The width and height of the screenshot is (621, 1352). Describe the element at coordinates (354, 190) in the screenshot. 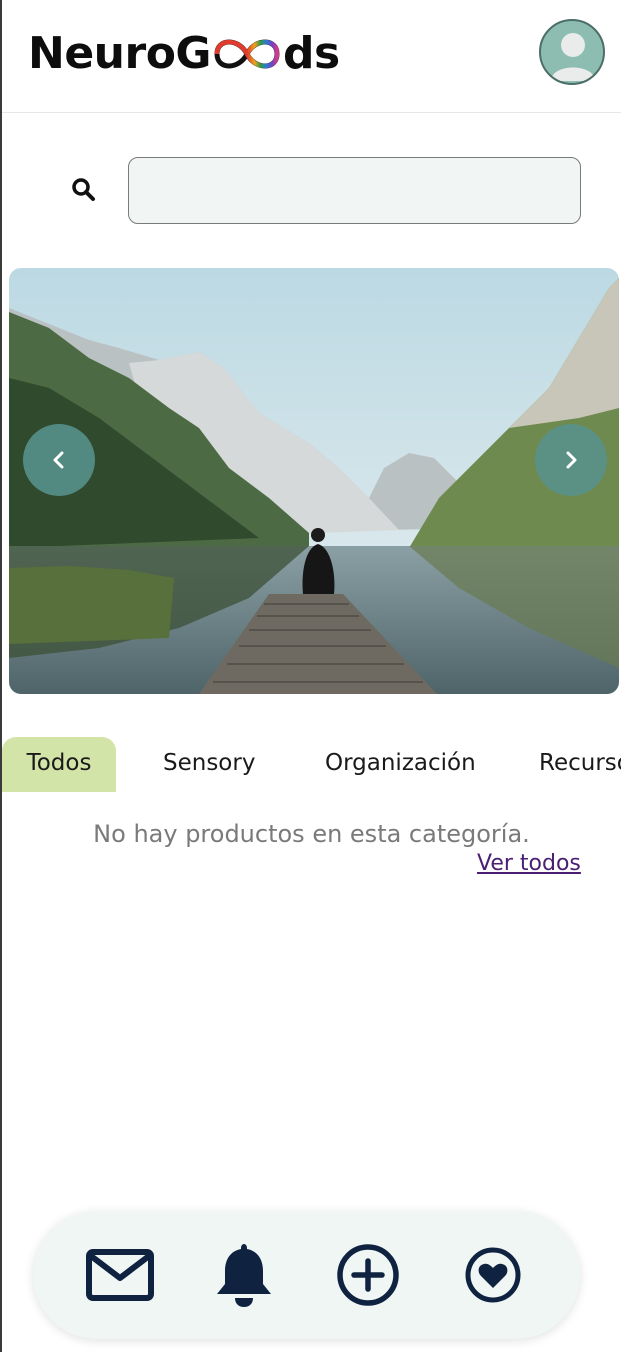

I see `search-input` at that location.